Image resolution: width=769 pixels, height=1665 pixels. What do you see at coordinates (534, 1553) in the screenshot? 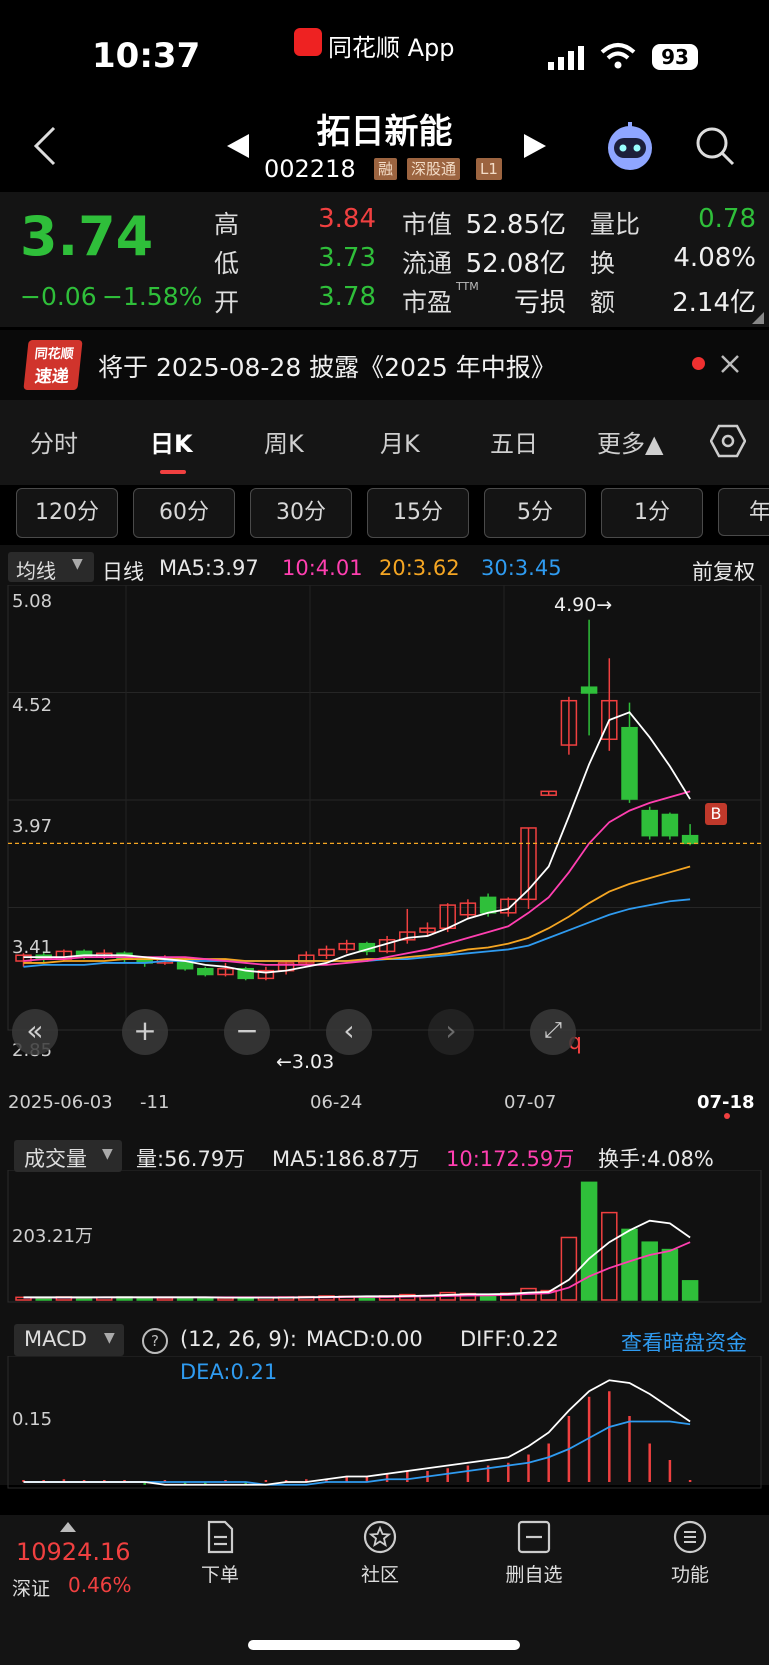
I see `nav-remove-watchlist: 删自选` at bounding box center [534, 1553].